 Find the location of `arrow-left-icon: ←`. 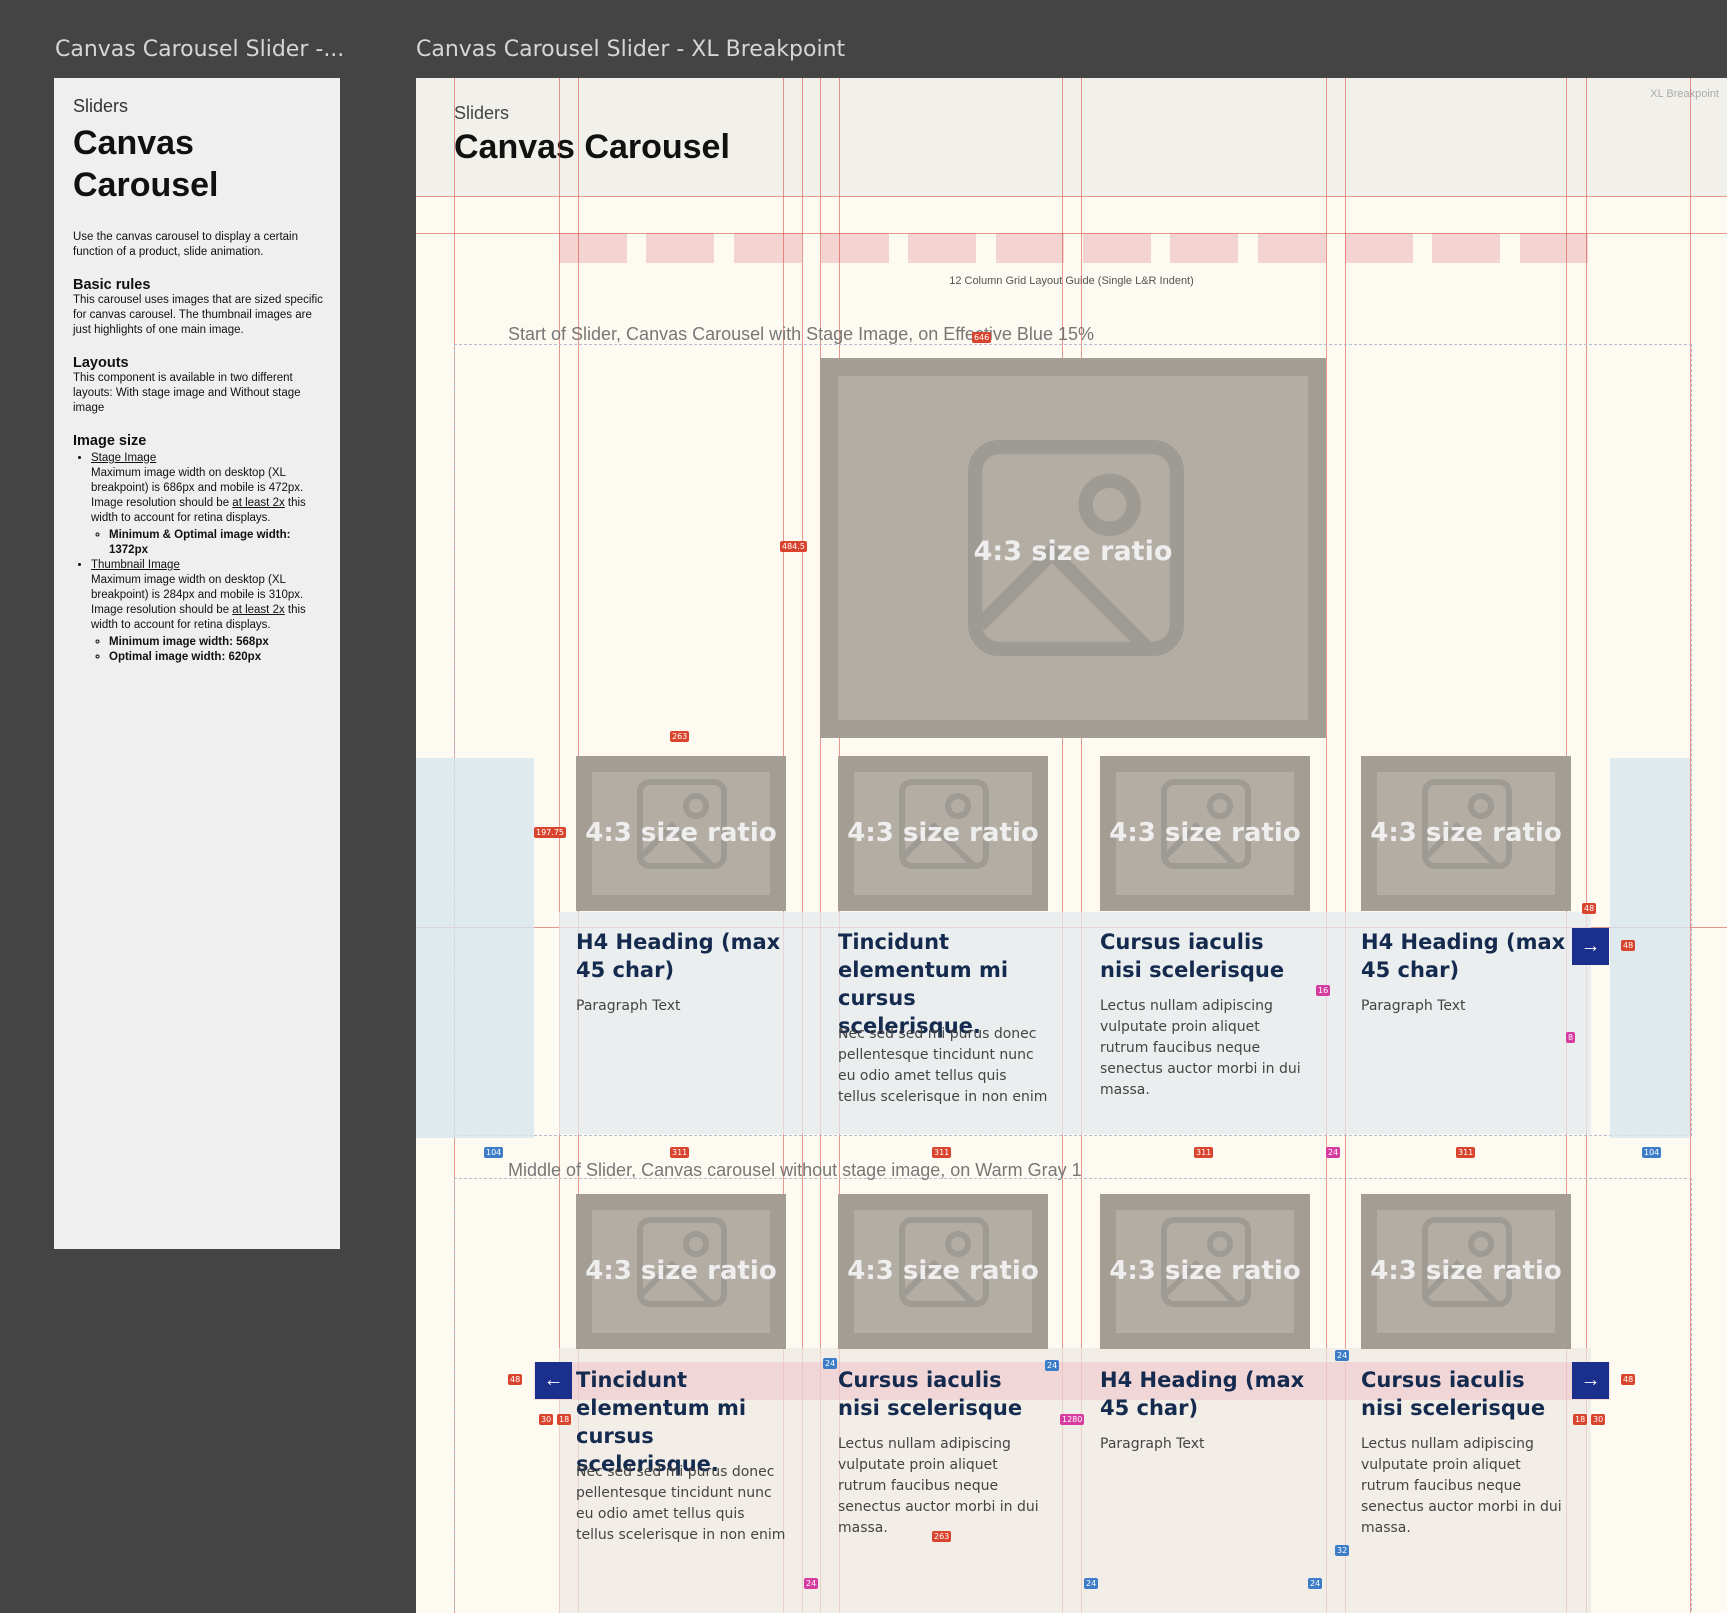

arrow-left-icon: ← is located at coordinates (553, 1380).